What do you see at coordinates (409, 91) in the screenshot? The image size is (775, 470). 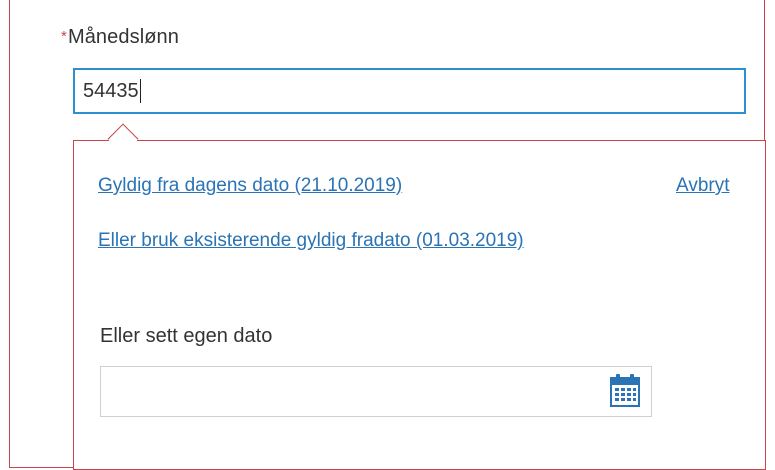 I see `monthly-salary-input: 54435` at bounding box center [409, 91].